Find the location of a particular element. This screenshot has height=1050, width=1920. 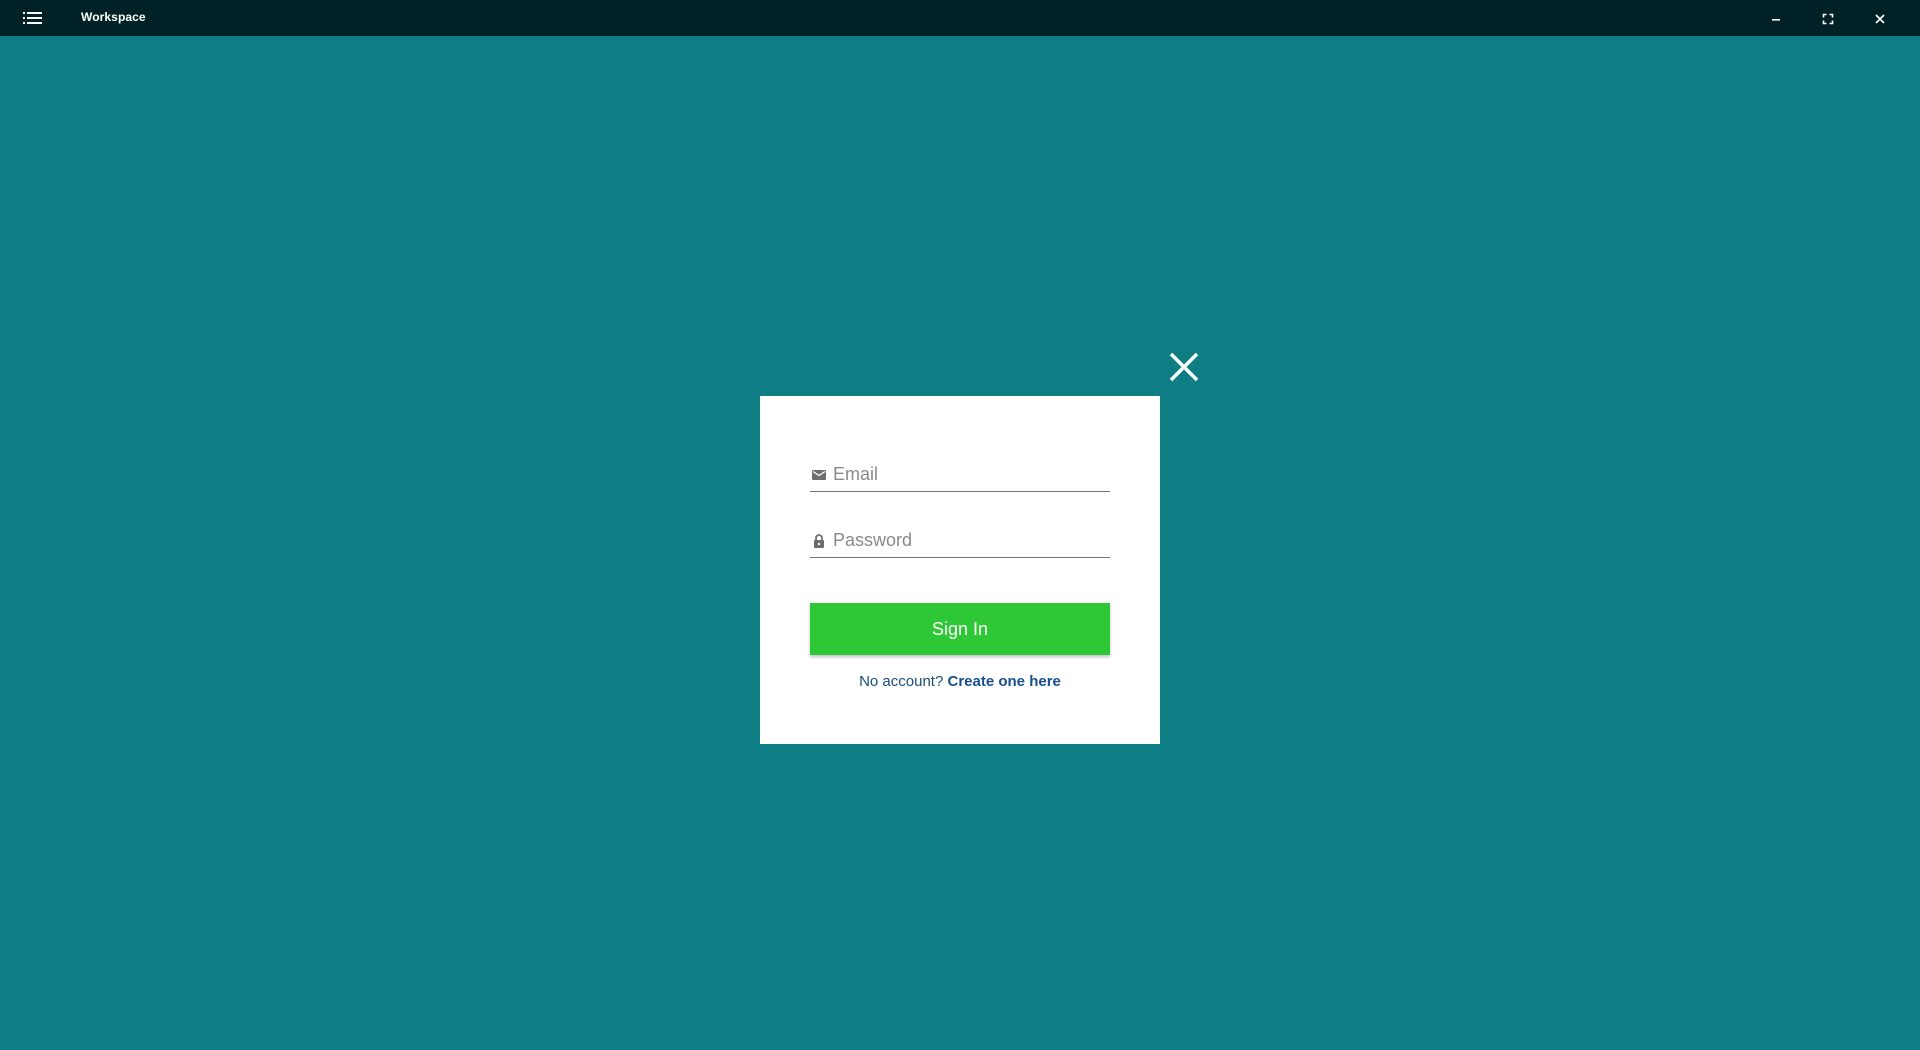

maximize-icon is located at coordinates (1828, 19).